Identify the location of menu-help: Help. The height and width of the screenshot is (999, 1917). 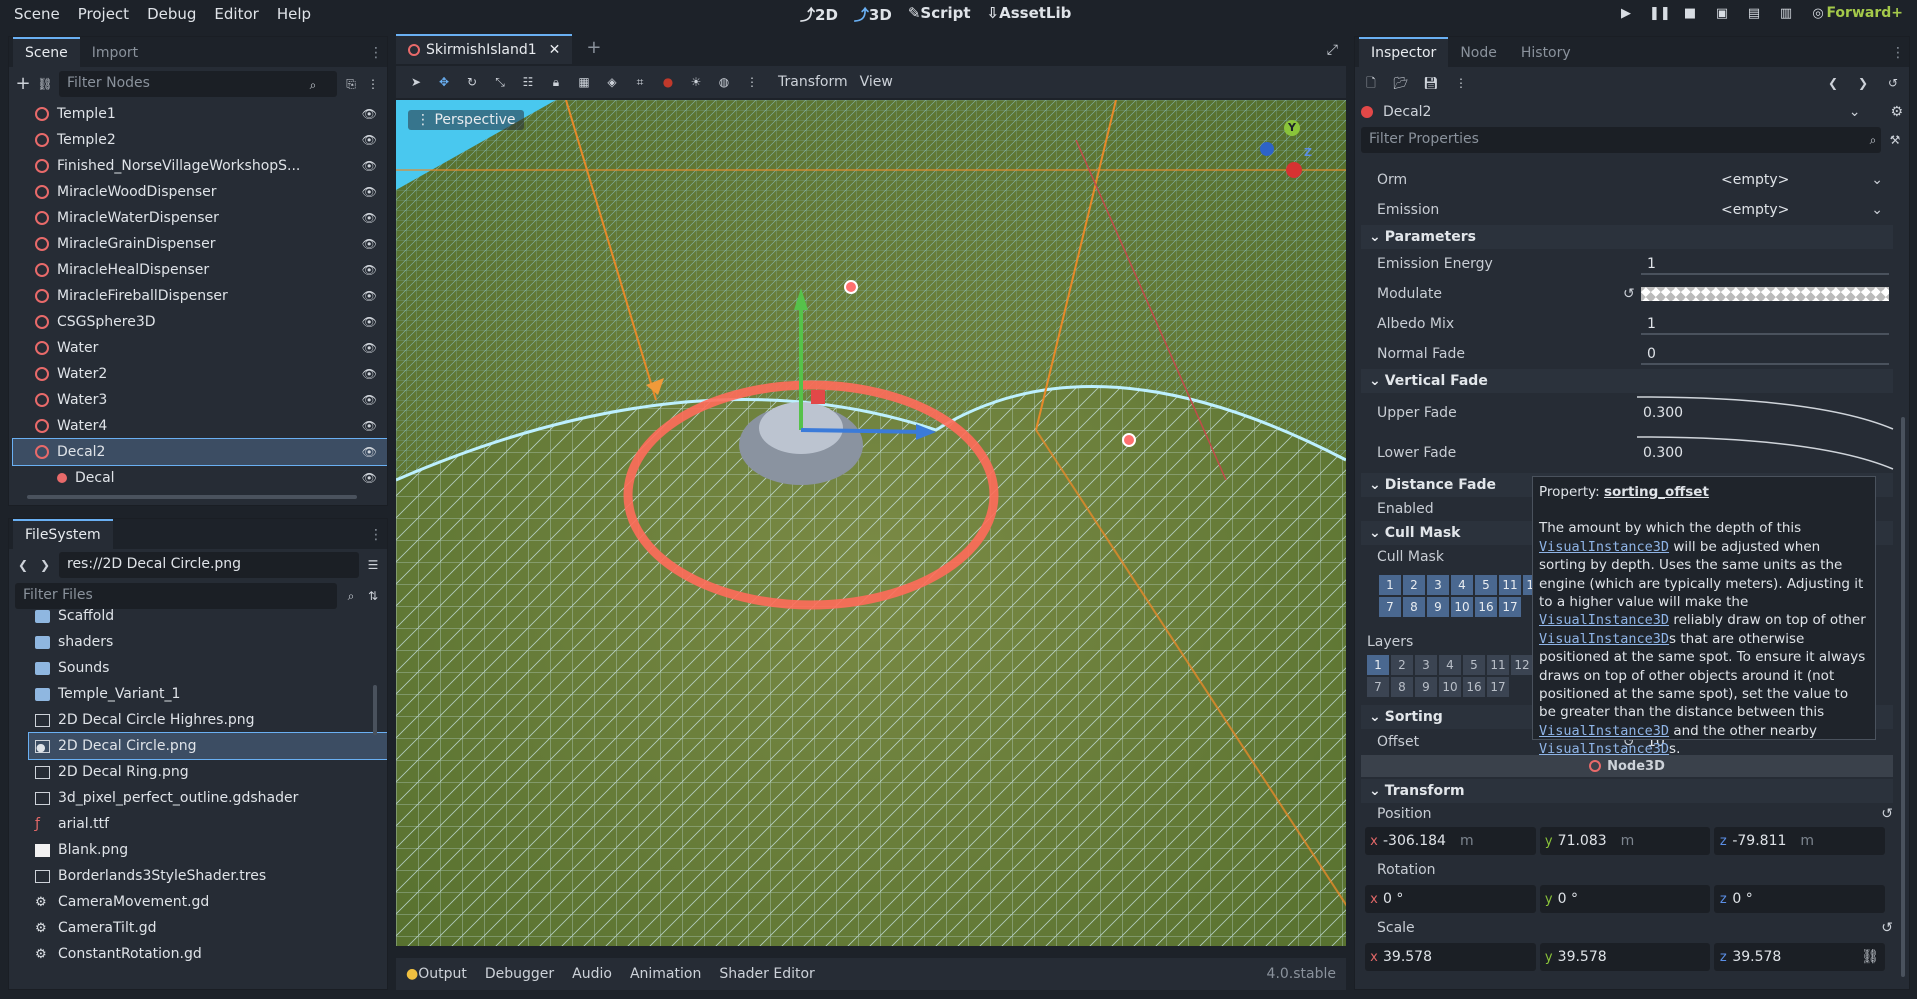
(294, 14).